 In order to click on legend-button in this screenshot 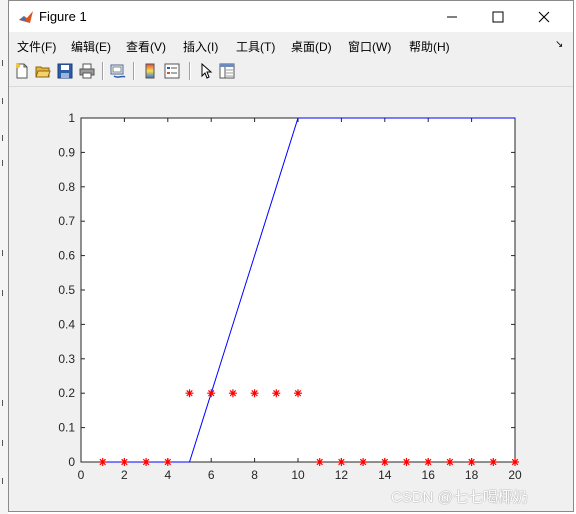, I will do `click(172, 71)`.